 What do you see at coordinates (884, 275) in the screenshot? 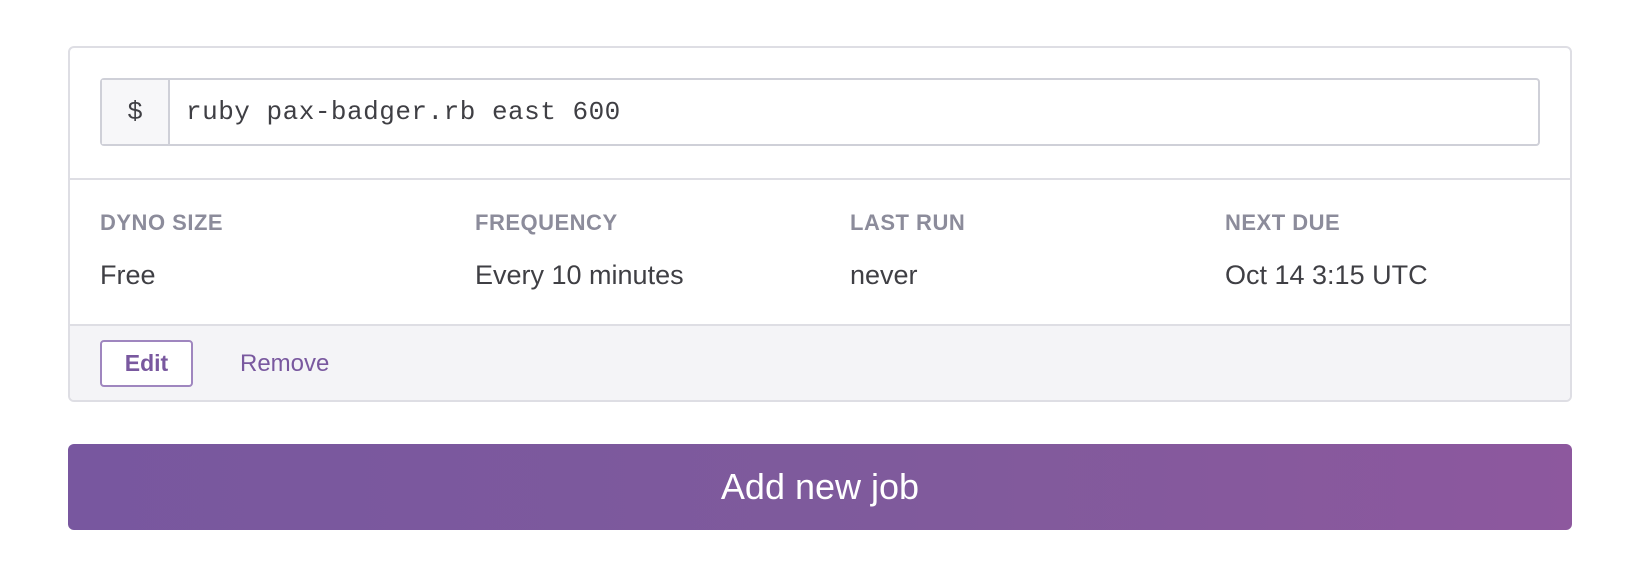
I see `detail-value: never` at bounding box center [884, 275].